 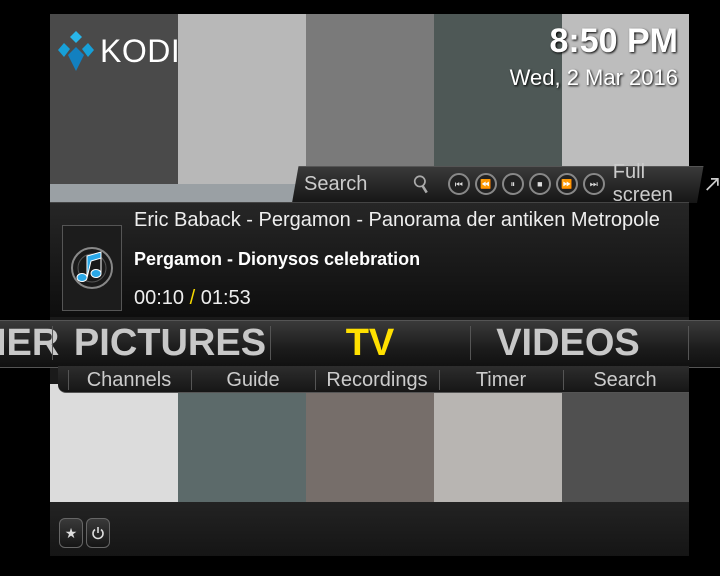 I want to click on clock: 8:50 PM Wed, 2 Mar 2016, so click(x=594, y=56).